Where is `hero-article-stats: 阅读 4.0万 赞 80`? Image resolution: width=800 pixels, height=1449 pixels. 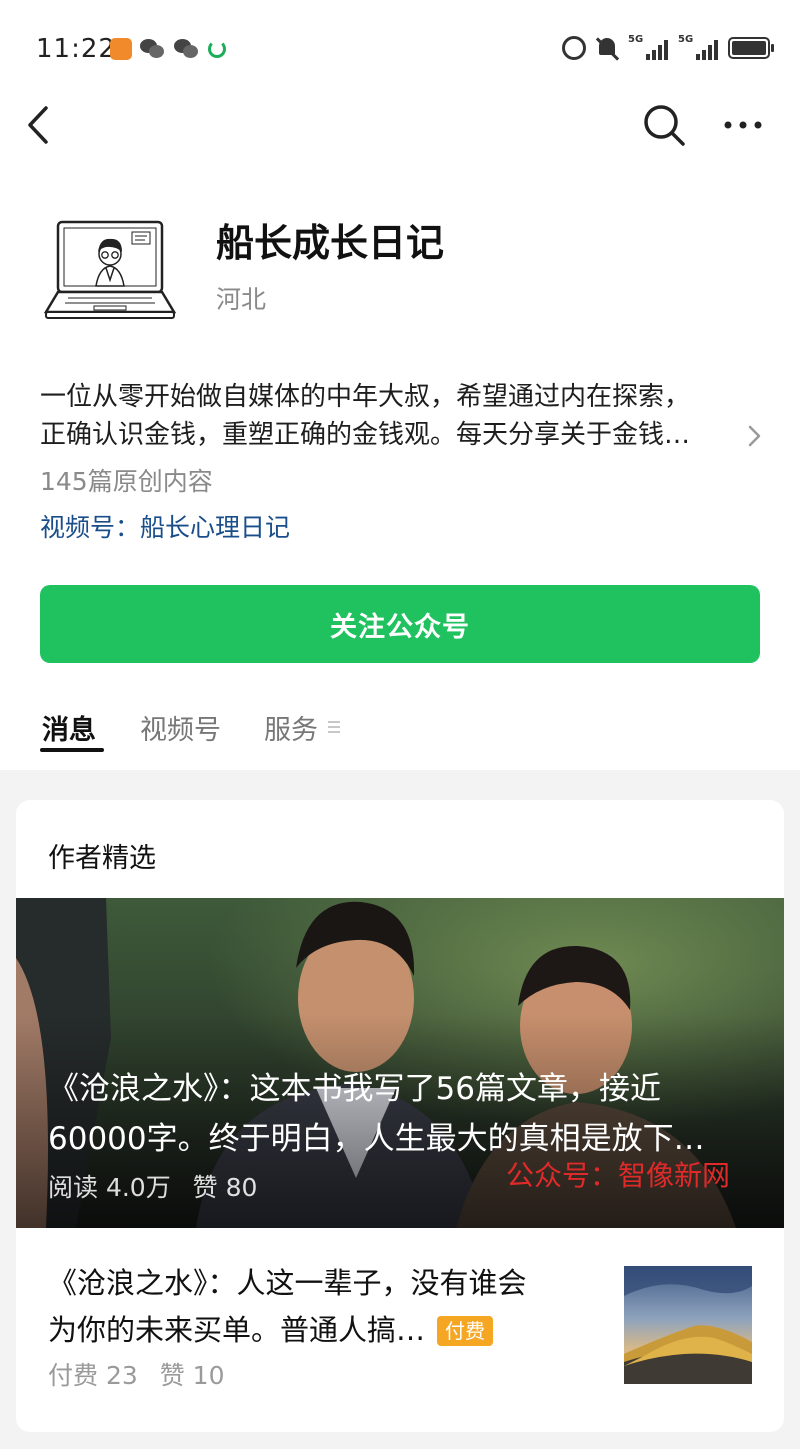
hero-article-stats: 阅读 4.0万 赞 80 is located at coordinates (159, 1186).